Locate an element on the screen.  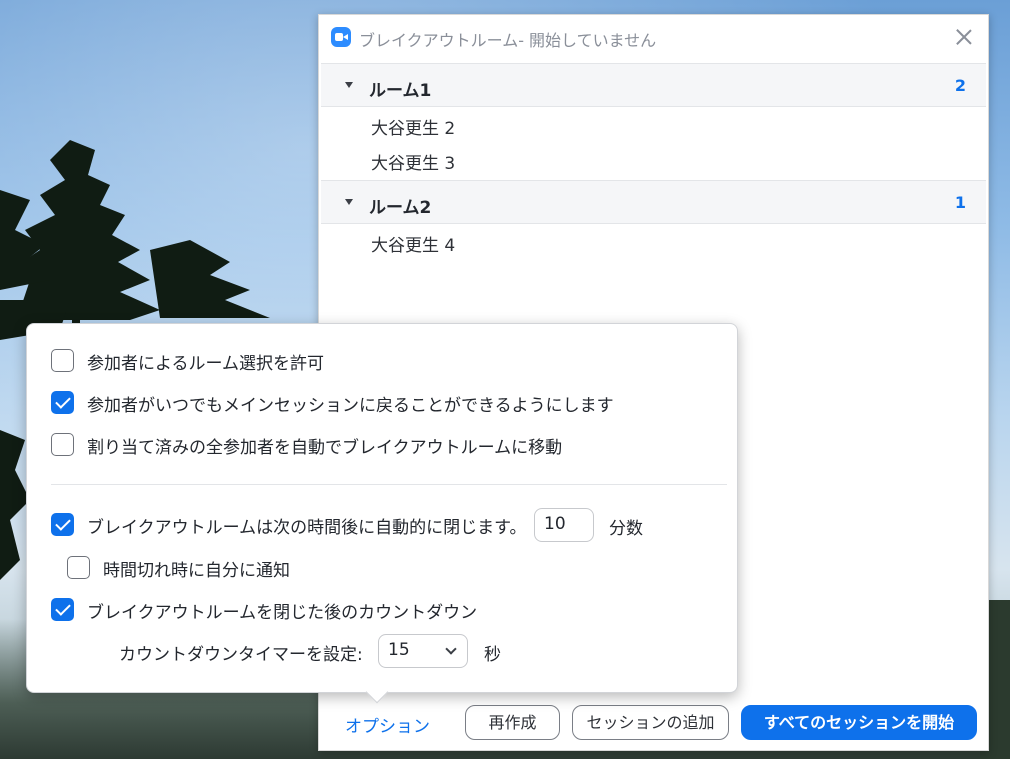
option-label: 参加者によるルーム選択を許可 is located at coordinates (205, 364).